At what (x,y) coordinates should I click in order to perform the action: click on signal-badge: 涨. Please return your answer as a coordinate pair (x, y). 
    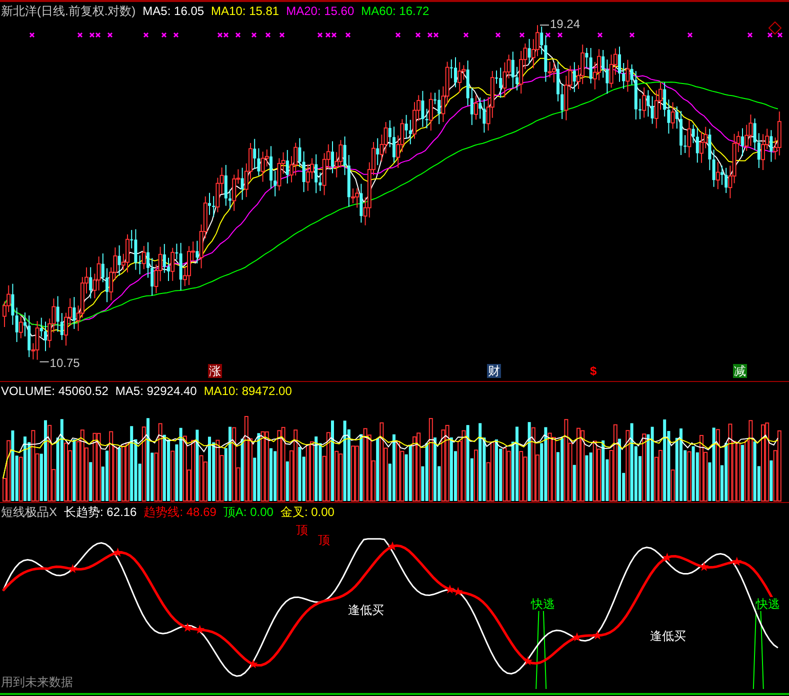
    Looking at the image, I should click on (215, 371).